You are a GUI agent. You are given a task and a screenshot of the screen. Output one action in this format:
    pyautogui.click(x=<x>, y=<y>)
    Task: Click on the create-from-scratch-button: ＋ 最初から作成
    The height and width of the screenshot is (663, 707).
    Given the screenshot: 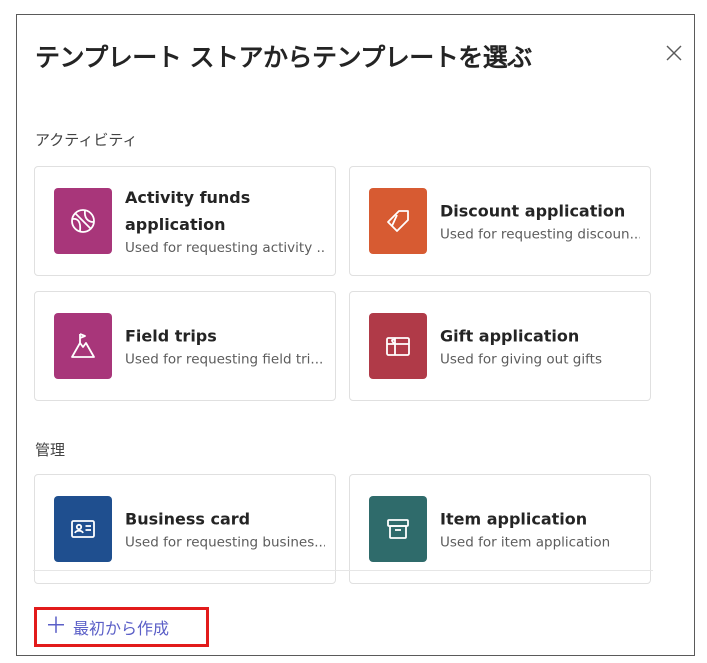 What is the action you would take?
    pyautogui.click(x=121, y=627)
    